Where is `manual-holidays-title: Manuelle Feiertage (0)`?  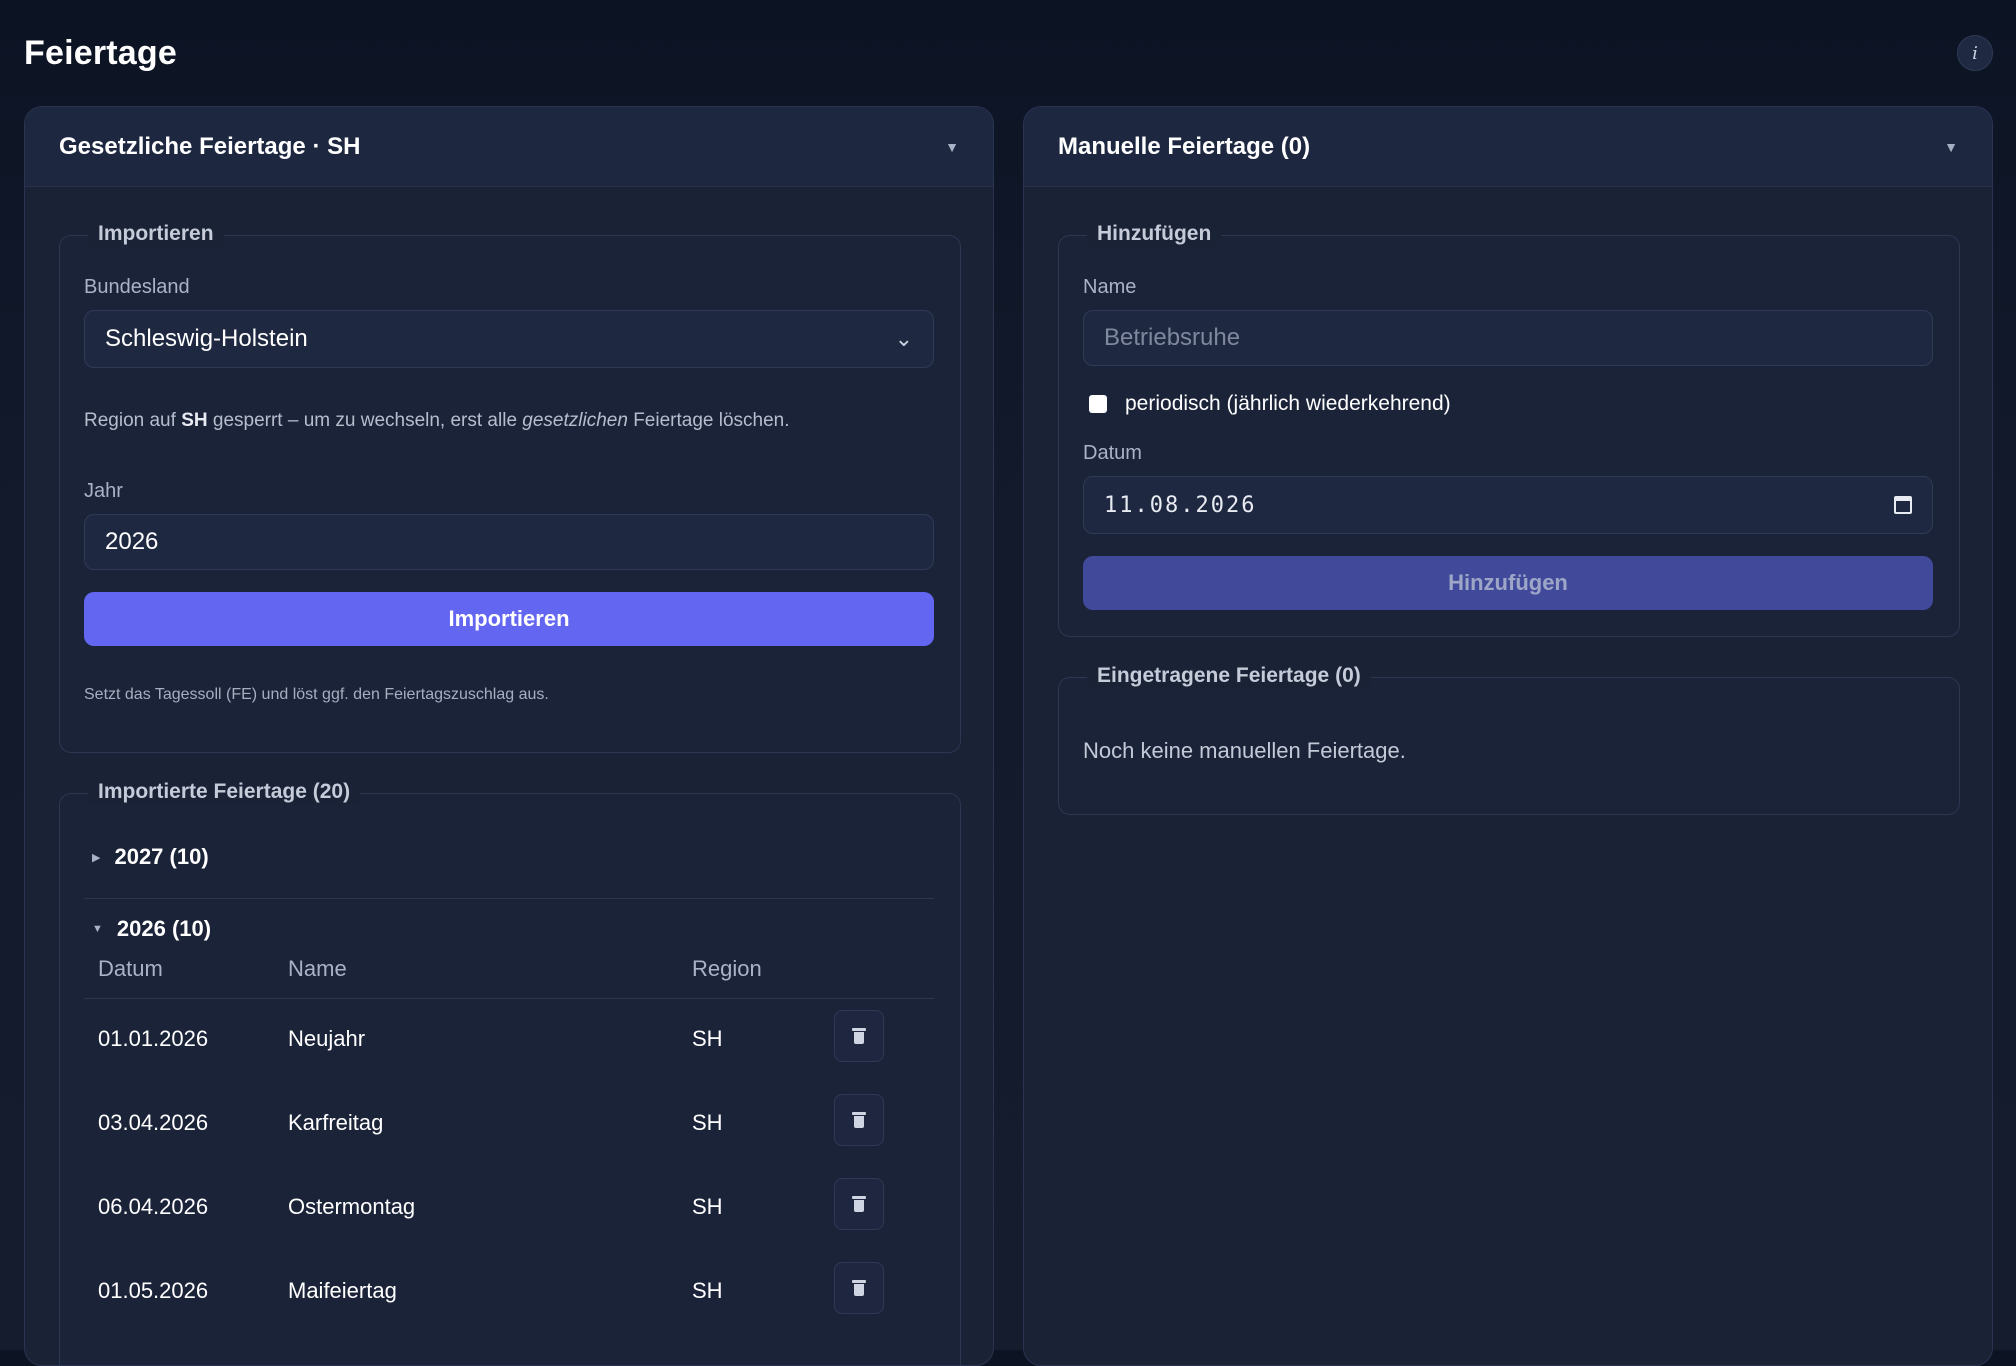
manual-holidays-title: Manuelle Feiertage (0) is located at coordinates (1184, 146).